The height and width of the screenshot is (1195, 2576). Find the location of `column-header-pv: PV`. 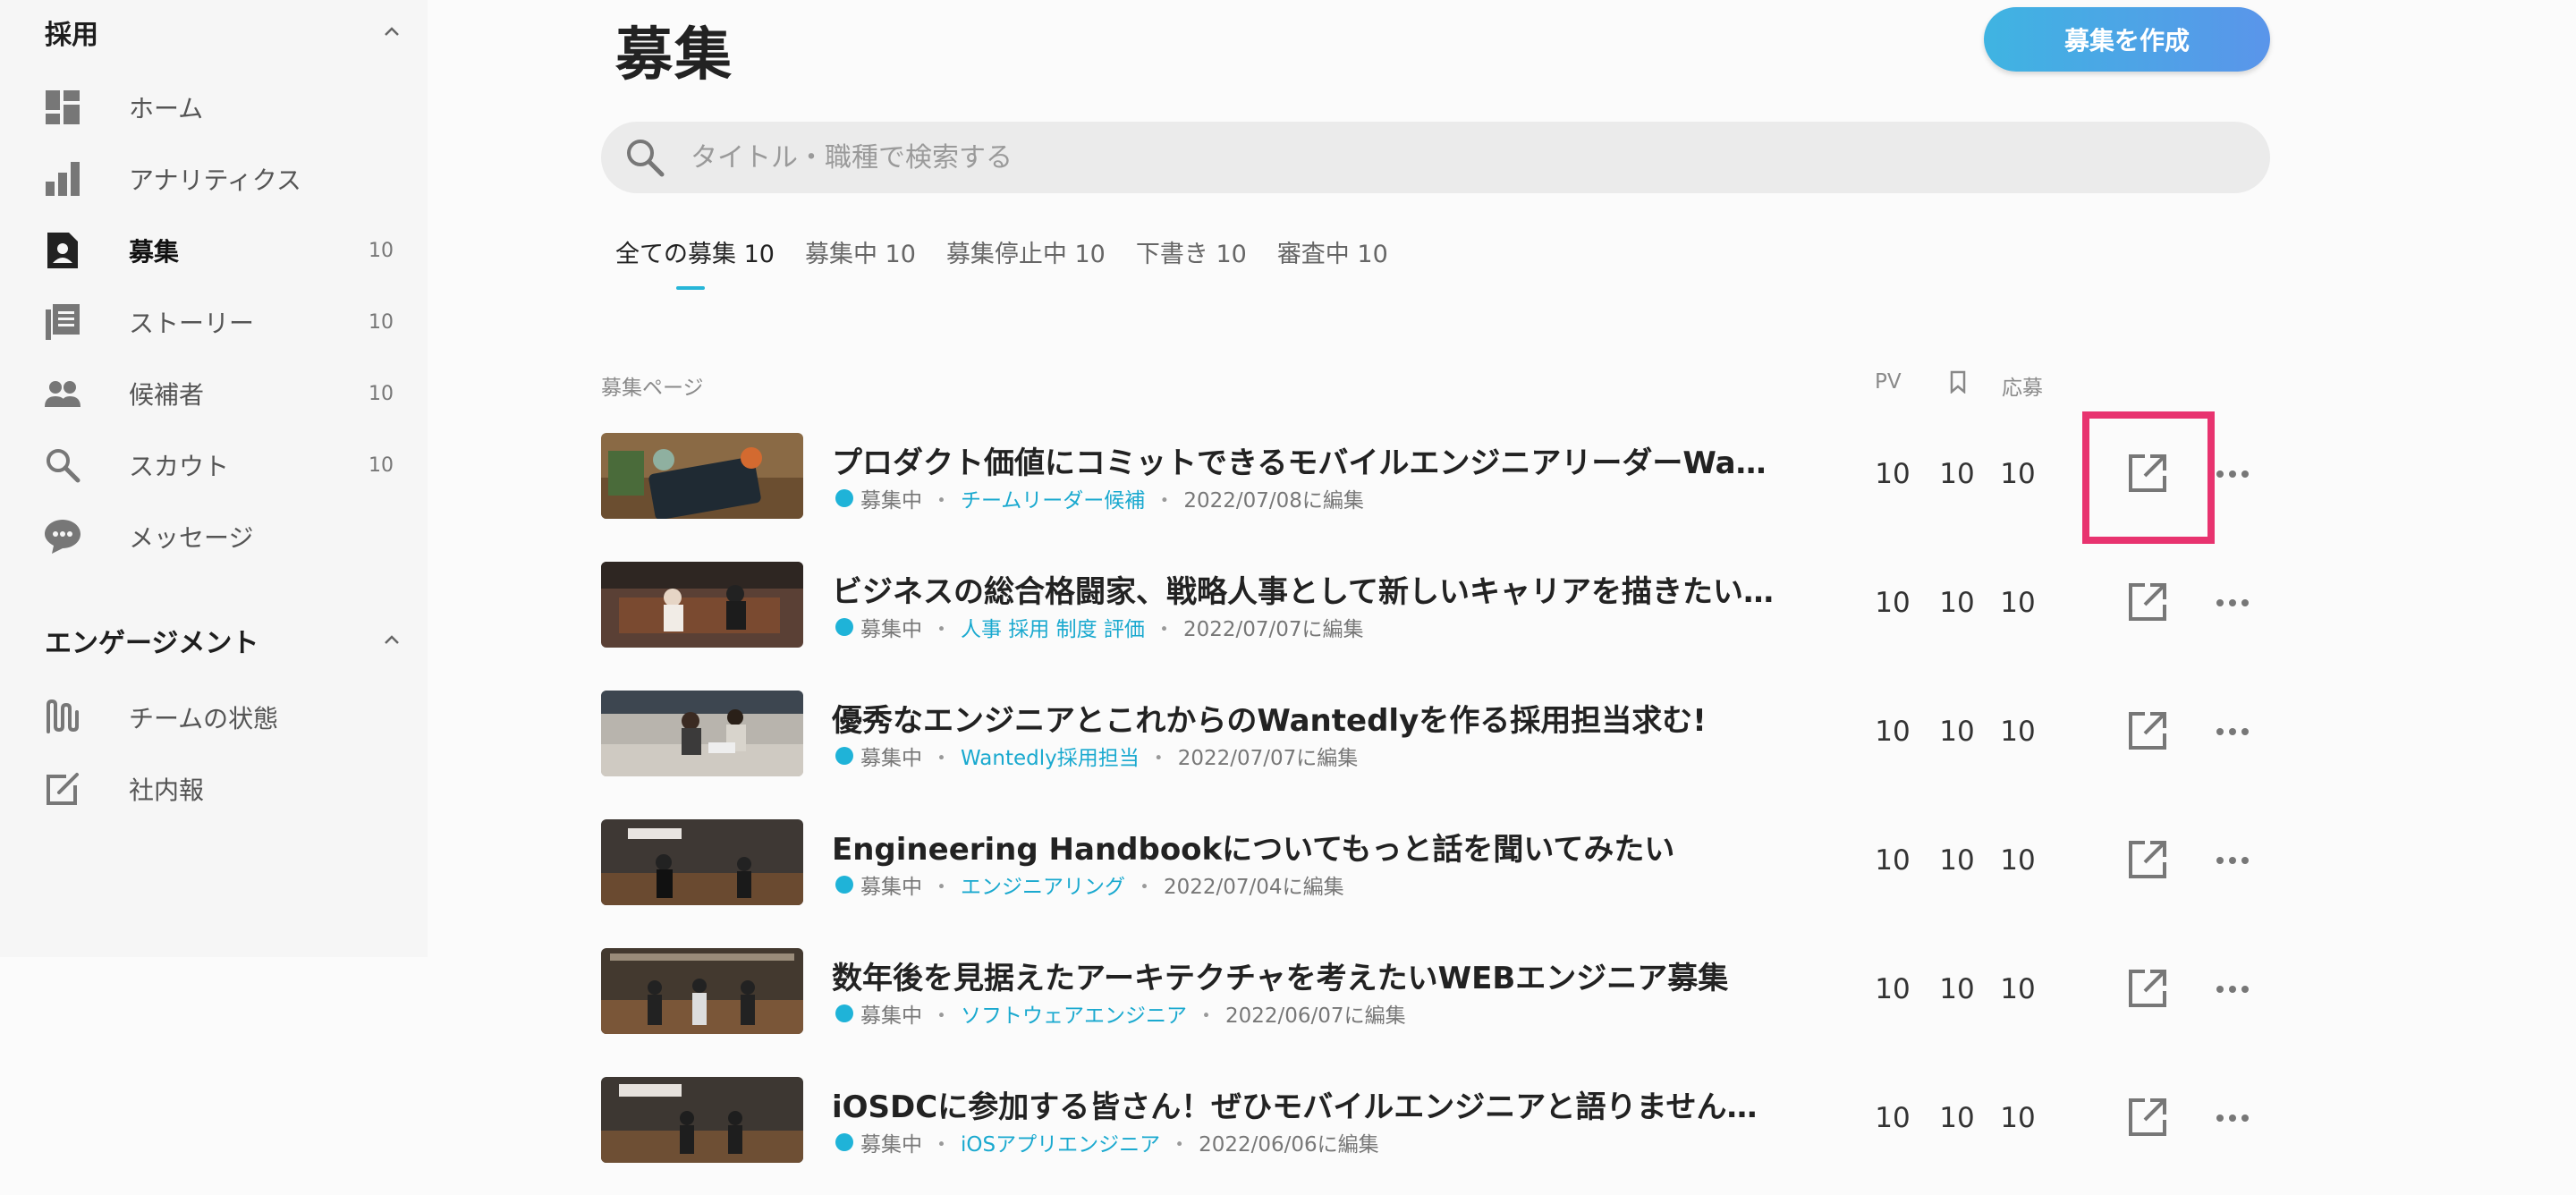

column-header-pv: PV is located at coordinates (1888, 382).